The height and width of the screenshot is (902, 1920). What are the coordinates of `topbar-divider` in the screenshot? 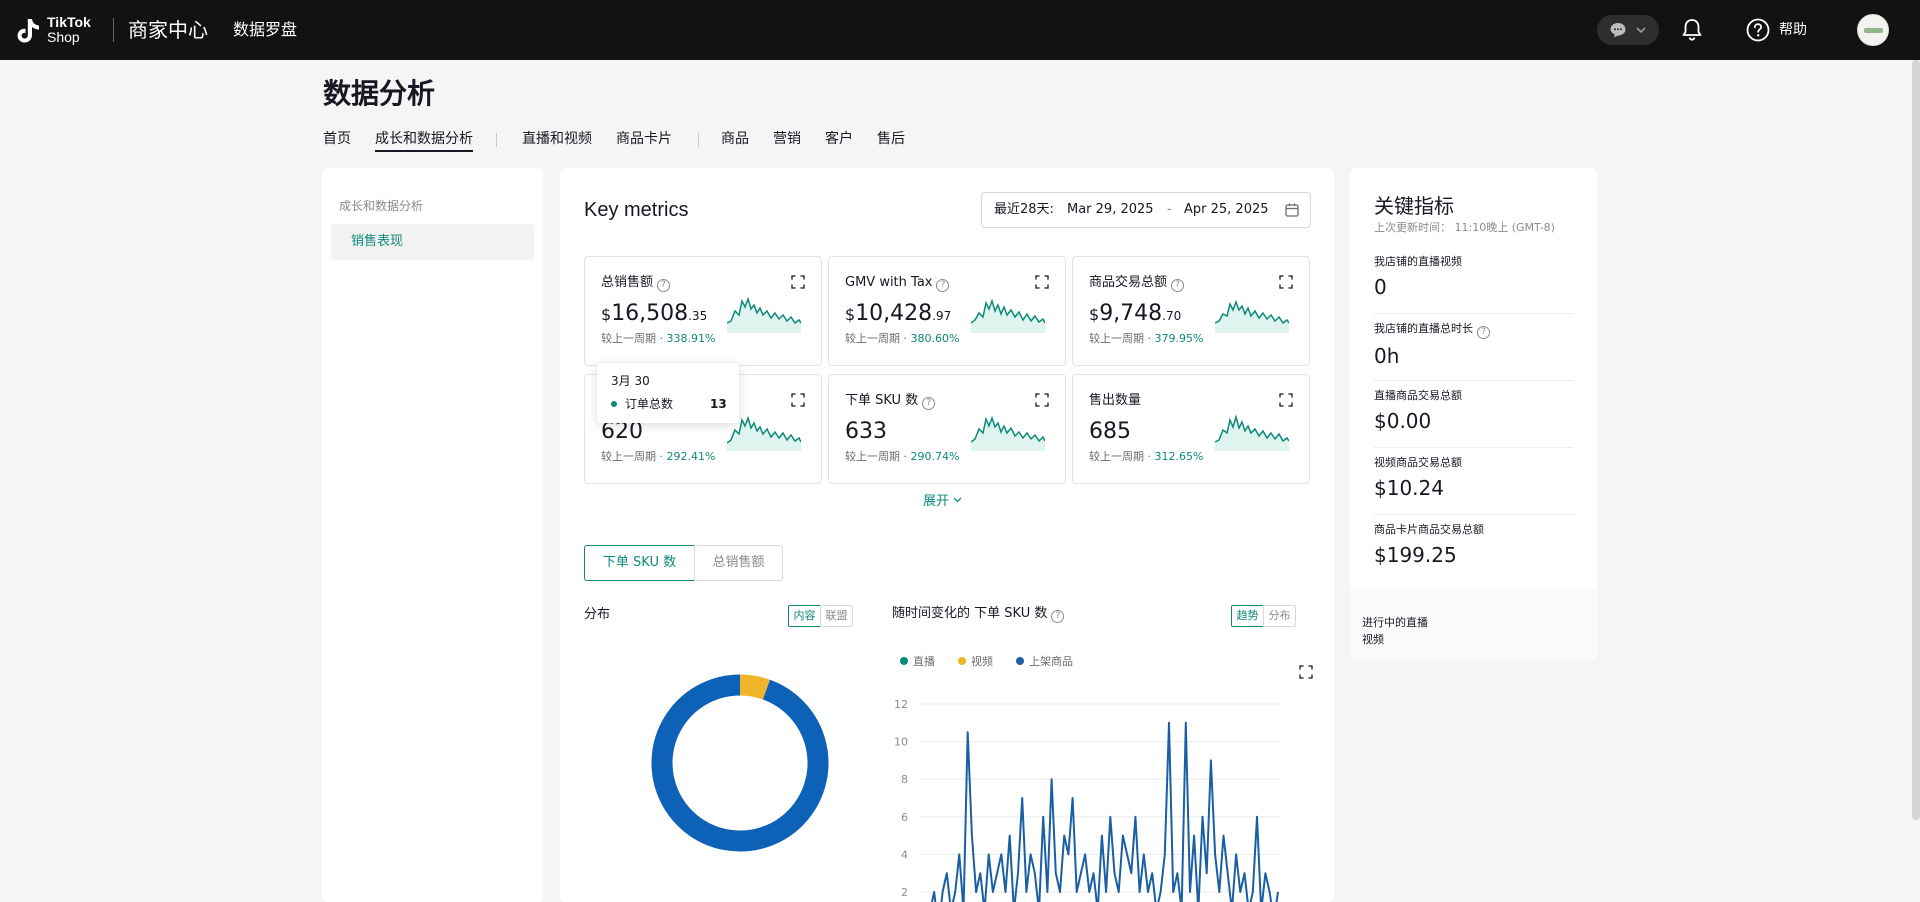 It's located at (113, 30).